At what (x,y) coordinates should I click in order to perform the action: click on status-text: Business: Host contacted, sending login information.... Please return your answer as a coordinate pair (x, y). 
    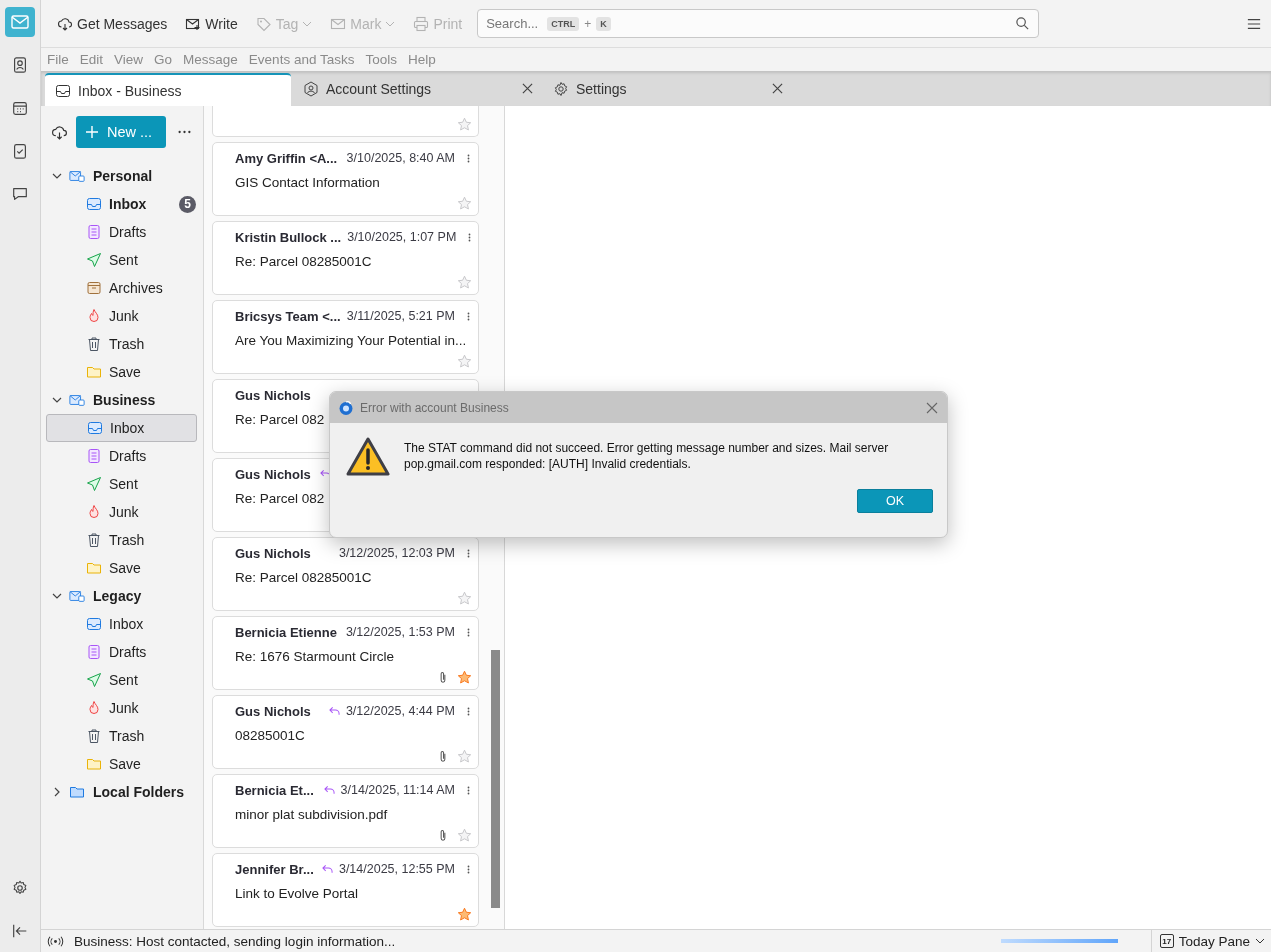
    Looking at the image, I should click on (235, 941).